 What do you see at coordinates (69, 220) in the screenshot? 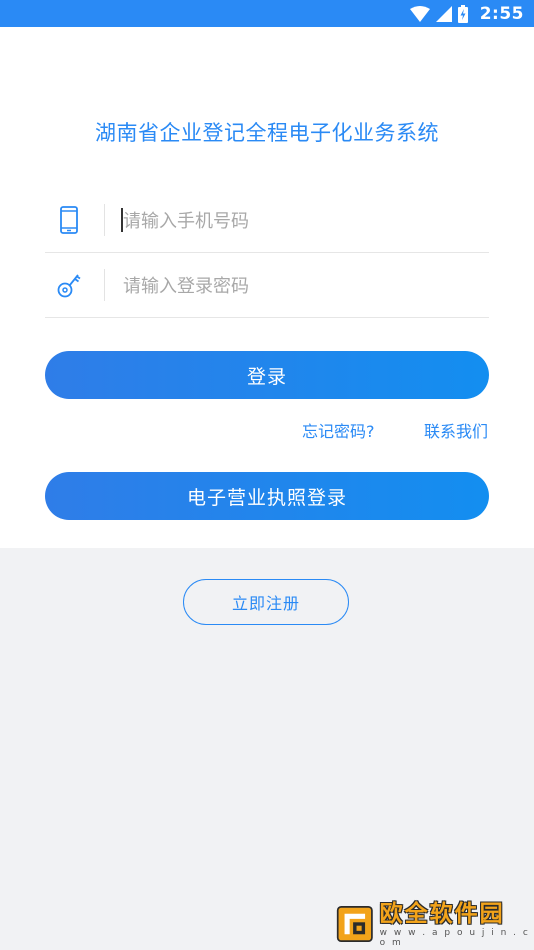
I see `phone-icon` at bounding box center [69, 220].